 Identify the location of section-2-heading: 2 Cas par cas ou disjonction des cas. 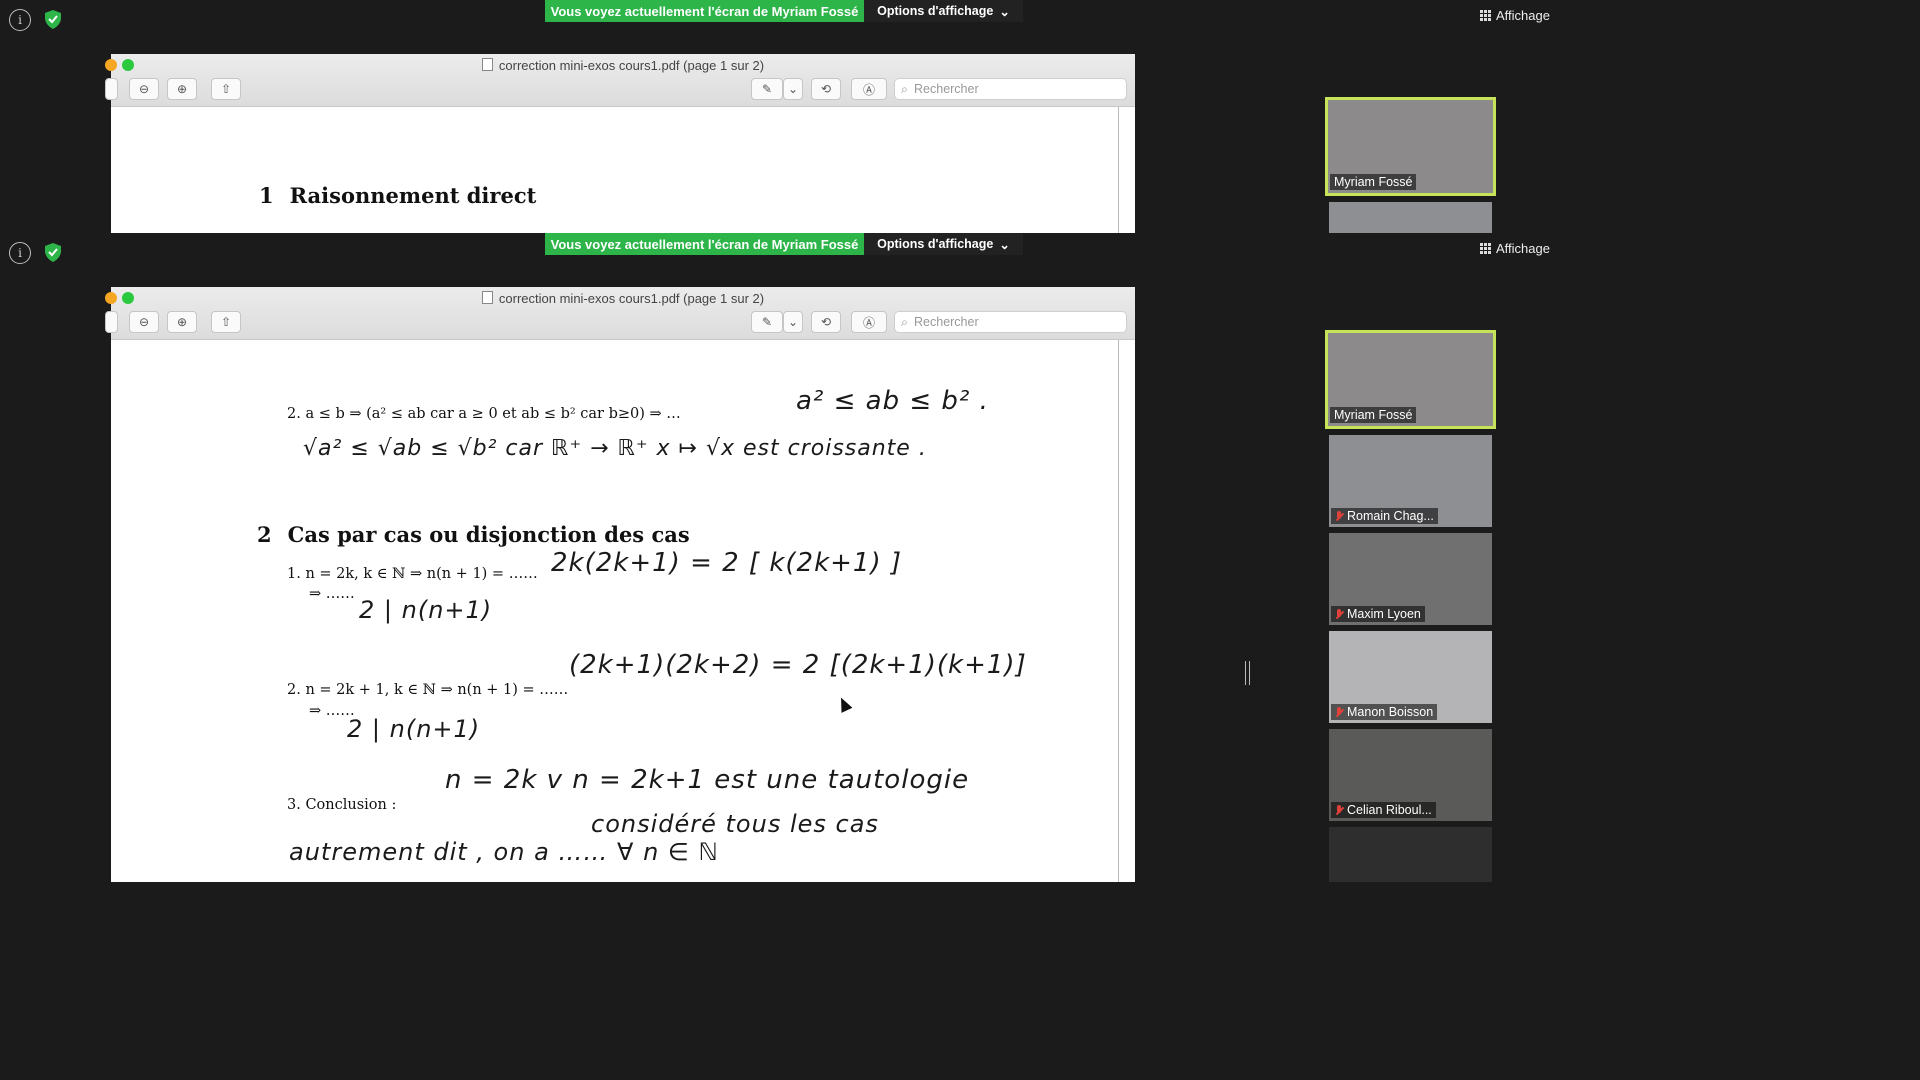
(473, 534).